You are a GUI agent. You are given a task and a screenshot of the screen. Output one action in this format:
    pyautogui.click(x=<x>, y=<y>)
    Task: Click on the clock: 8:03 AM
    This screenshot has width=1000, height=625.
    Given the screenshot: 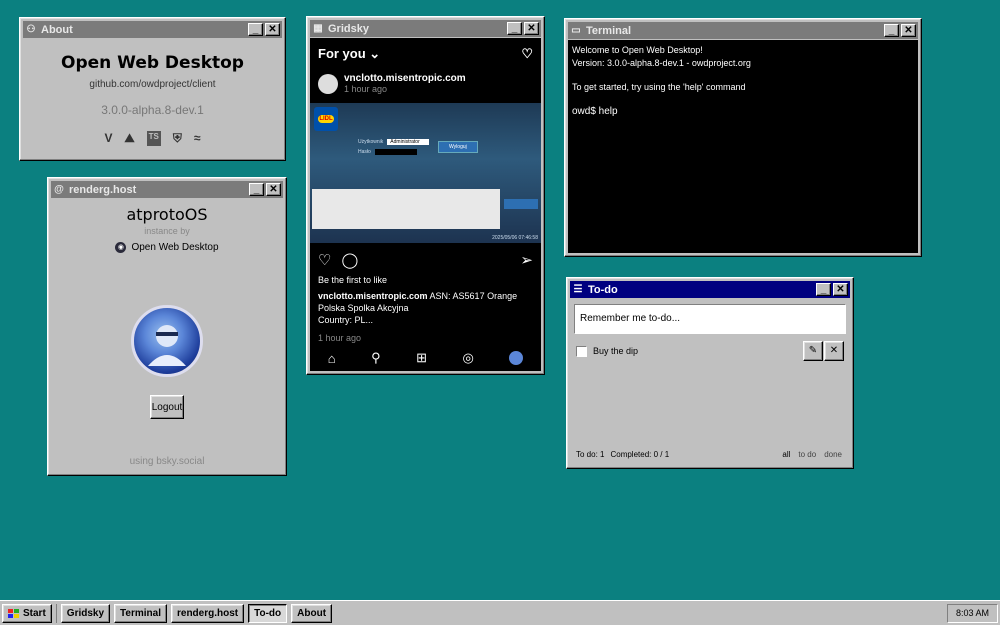 What is the action you would take?
    pyautogui.click(x=972, y=613)
    